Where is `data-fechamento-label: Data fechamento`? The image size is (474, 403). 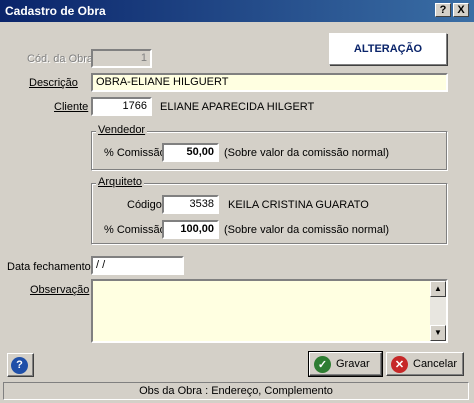
data-fechamento-label: Data fechamento is located at coordinates (49, 267).